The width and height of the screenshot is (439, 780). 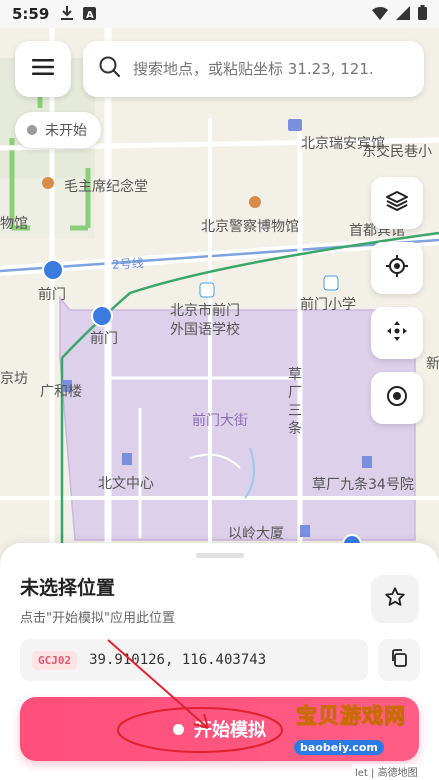 I want to click on start-dot-icon, so click(x=178, y=729).